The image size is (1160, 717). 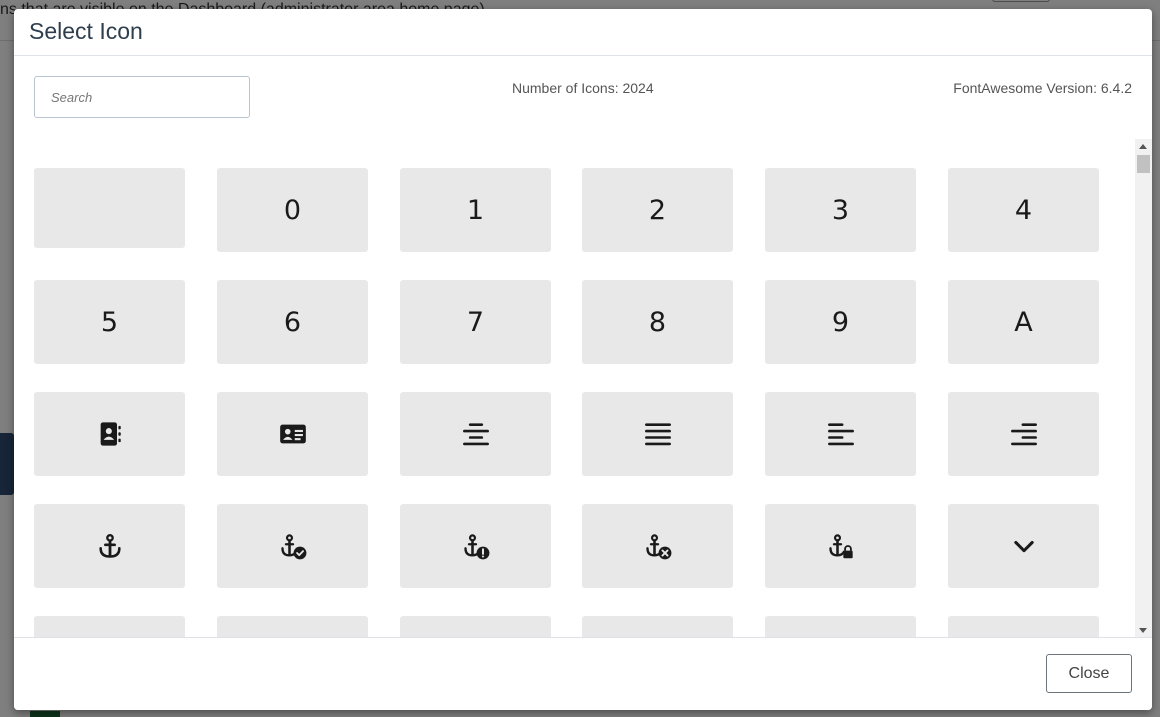 I want to click on modal-title: Select Icon, so click(x=86, y=31).